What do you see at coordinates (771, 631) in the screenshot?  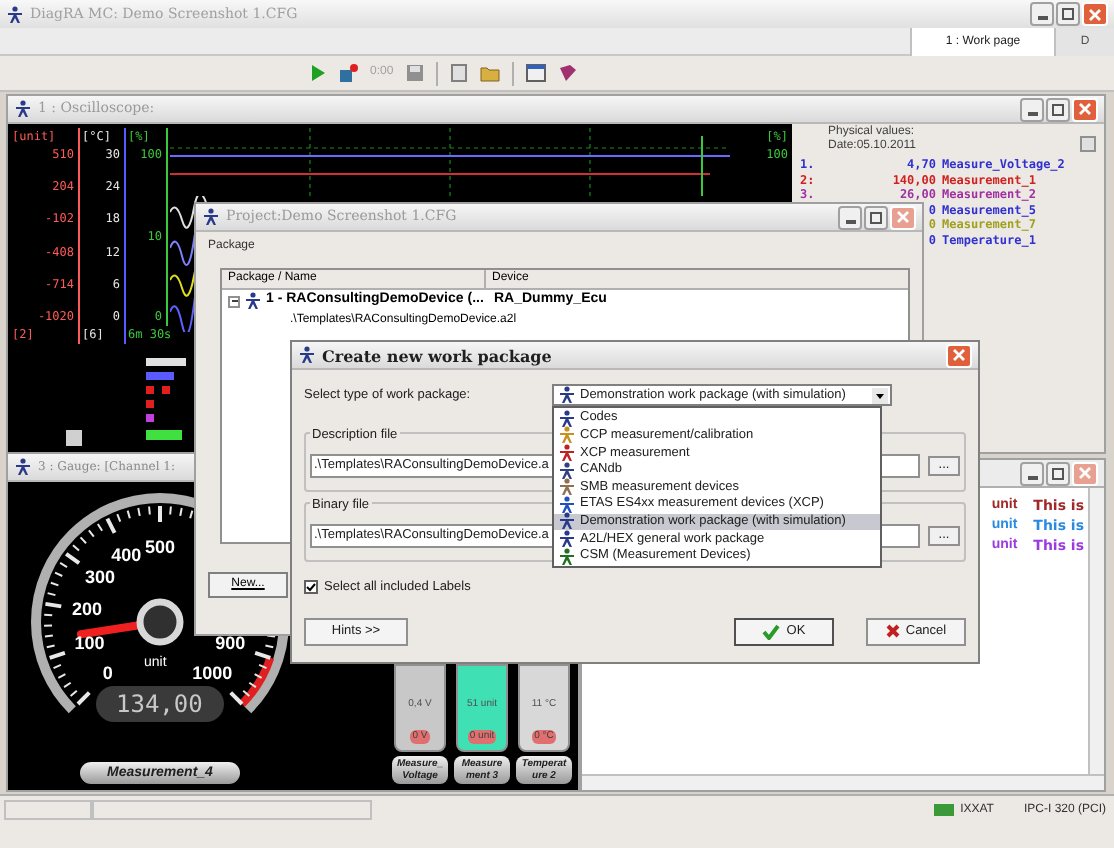 I see `checkmark-icon` at bounding box center [771, 631].